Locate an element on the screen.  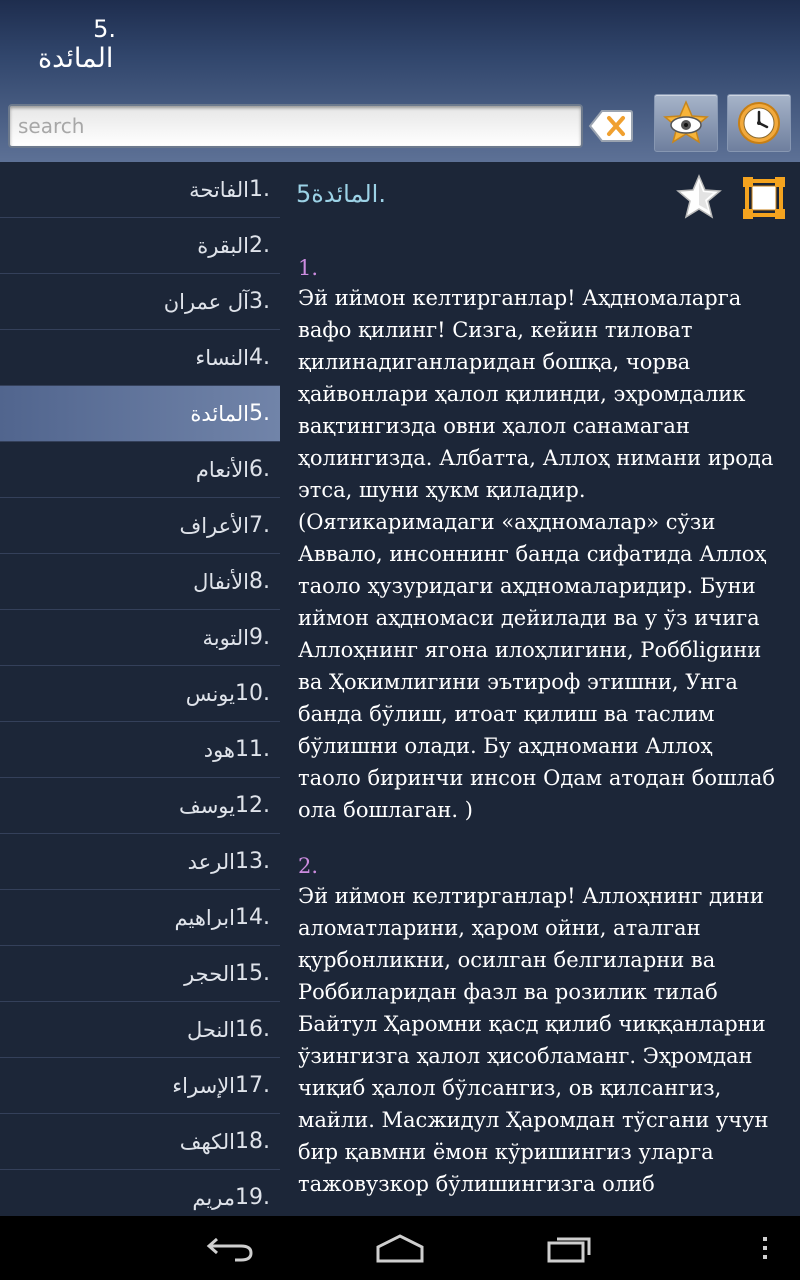
surah-name: الفاتحة is located at coordinates (219, 189).